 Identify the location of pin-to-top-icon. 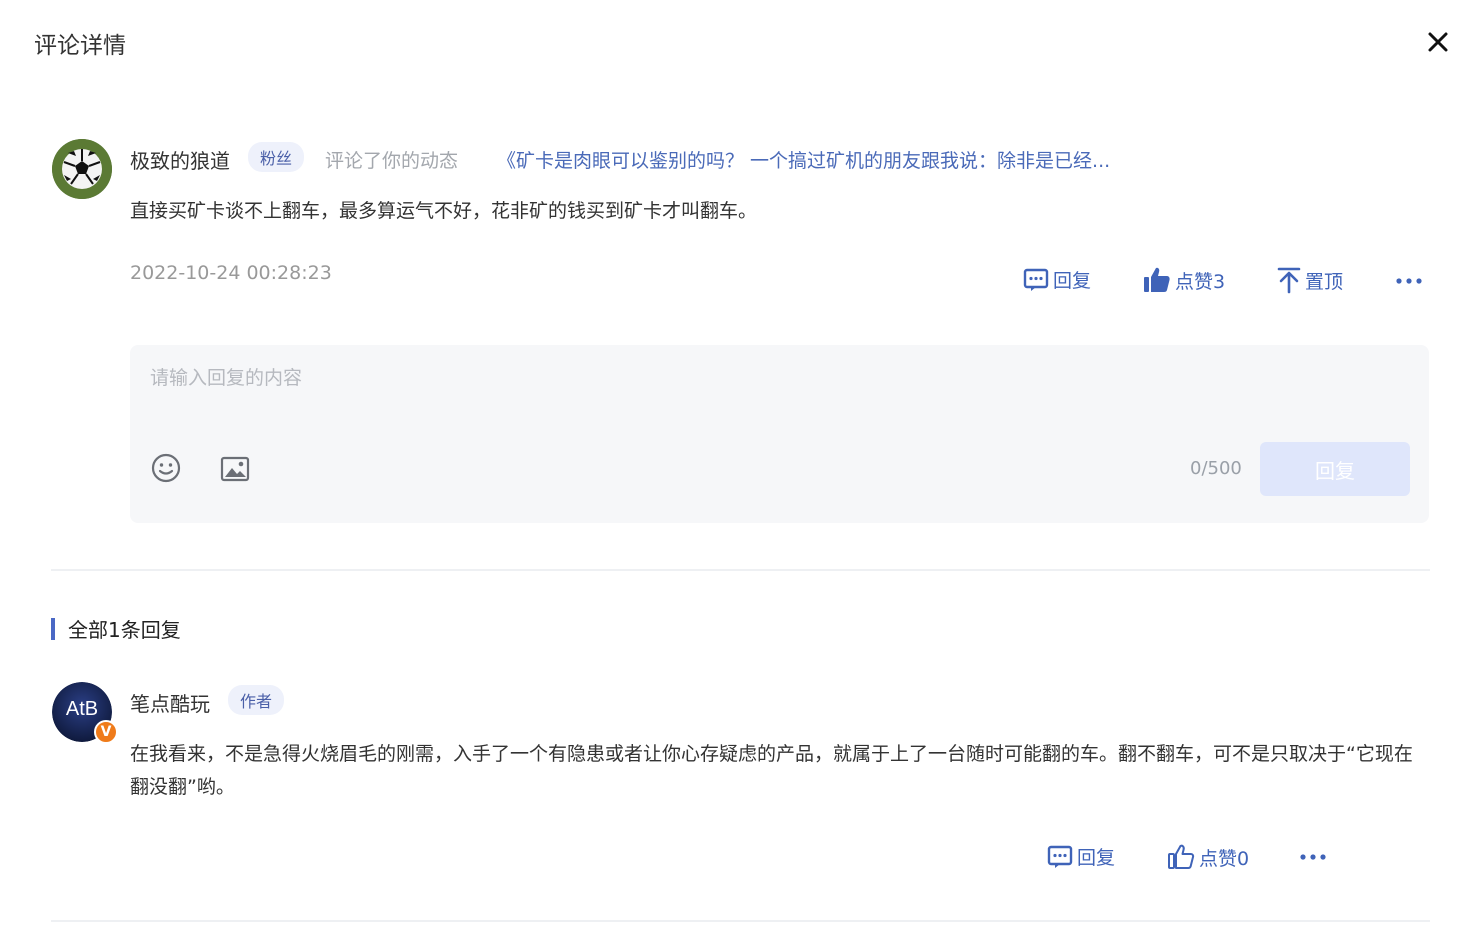
(1289, 280).